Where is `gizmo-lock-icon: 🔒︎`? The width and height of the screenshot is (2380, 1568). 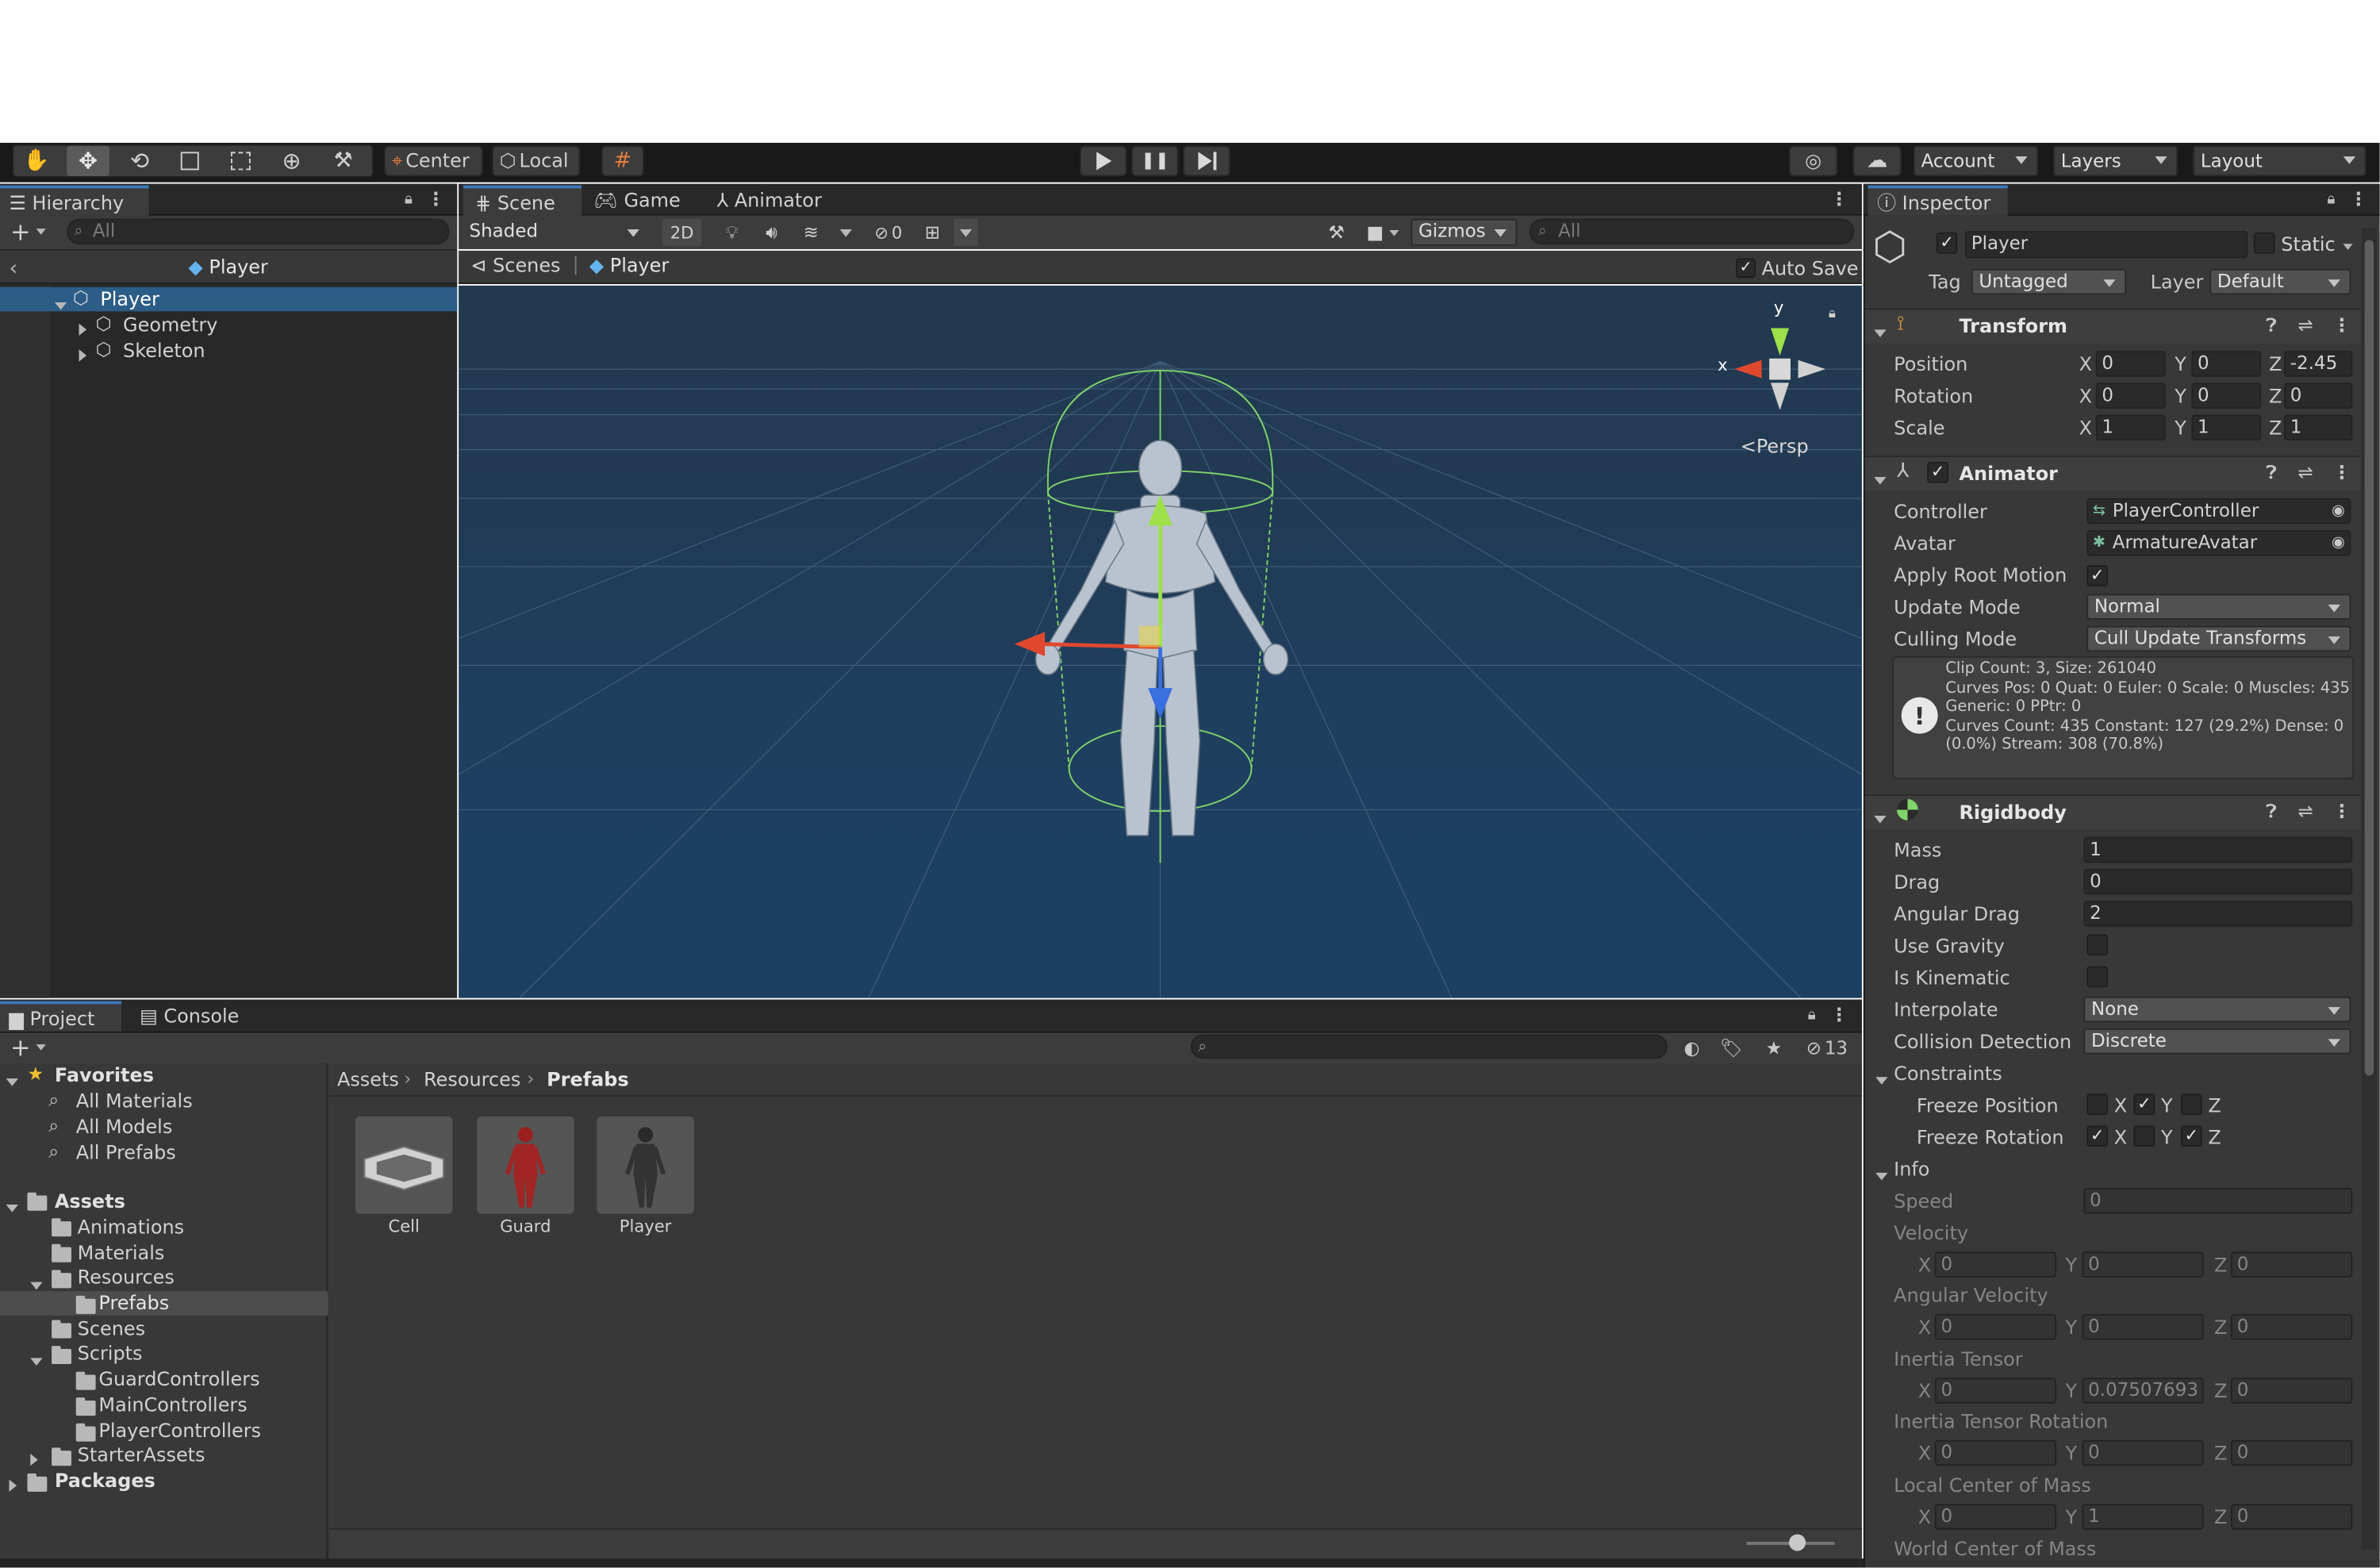 gizmo-lock-icon: 🔒︎ is located at coordinates (1832, 314).